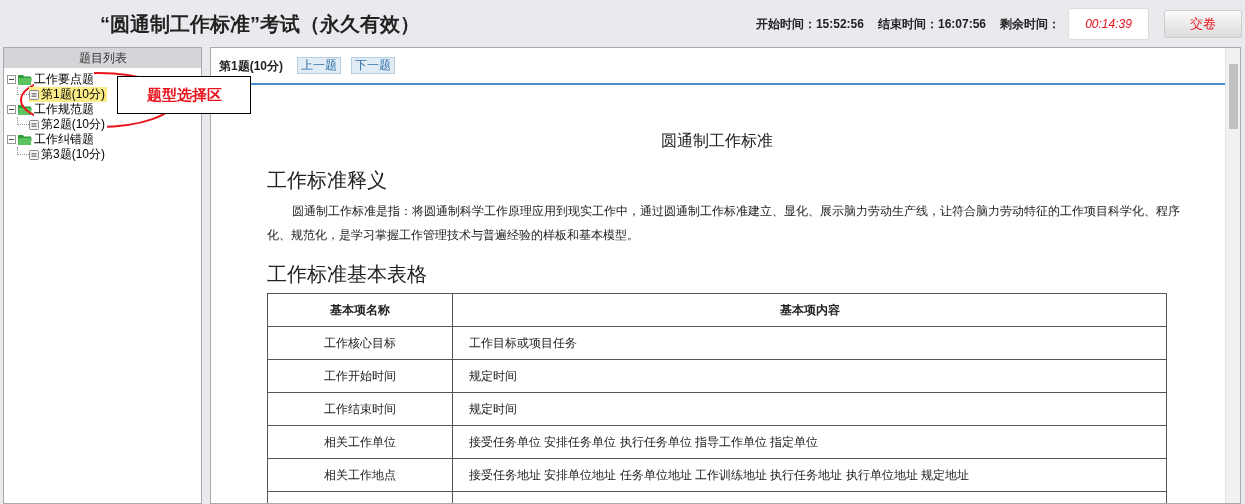  What do you see at coordinates (785, 24) in the screenshot?
I see `start-label: 开始时间：` at bounding box center [785, 24].